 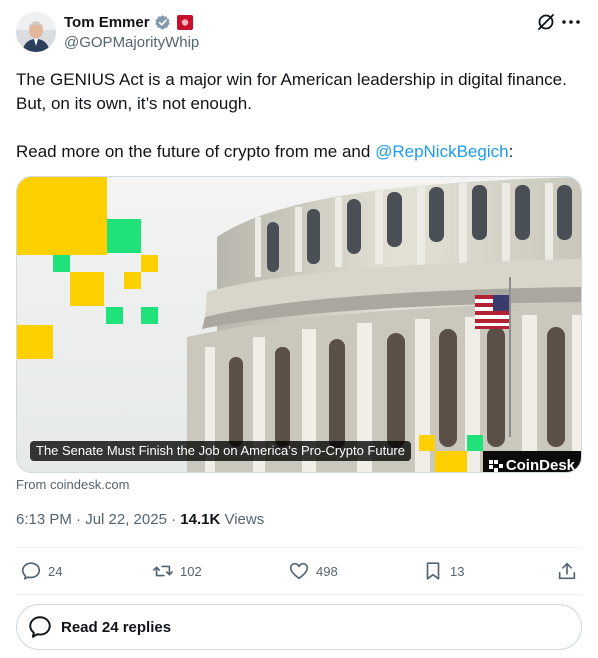 What do you see at coordinates (162, 22) in the screenshot?
I see `verified-badge-icon` at bounding box center [162, 22].